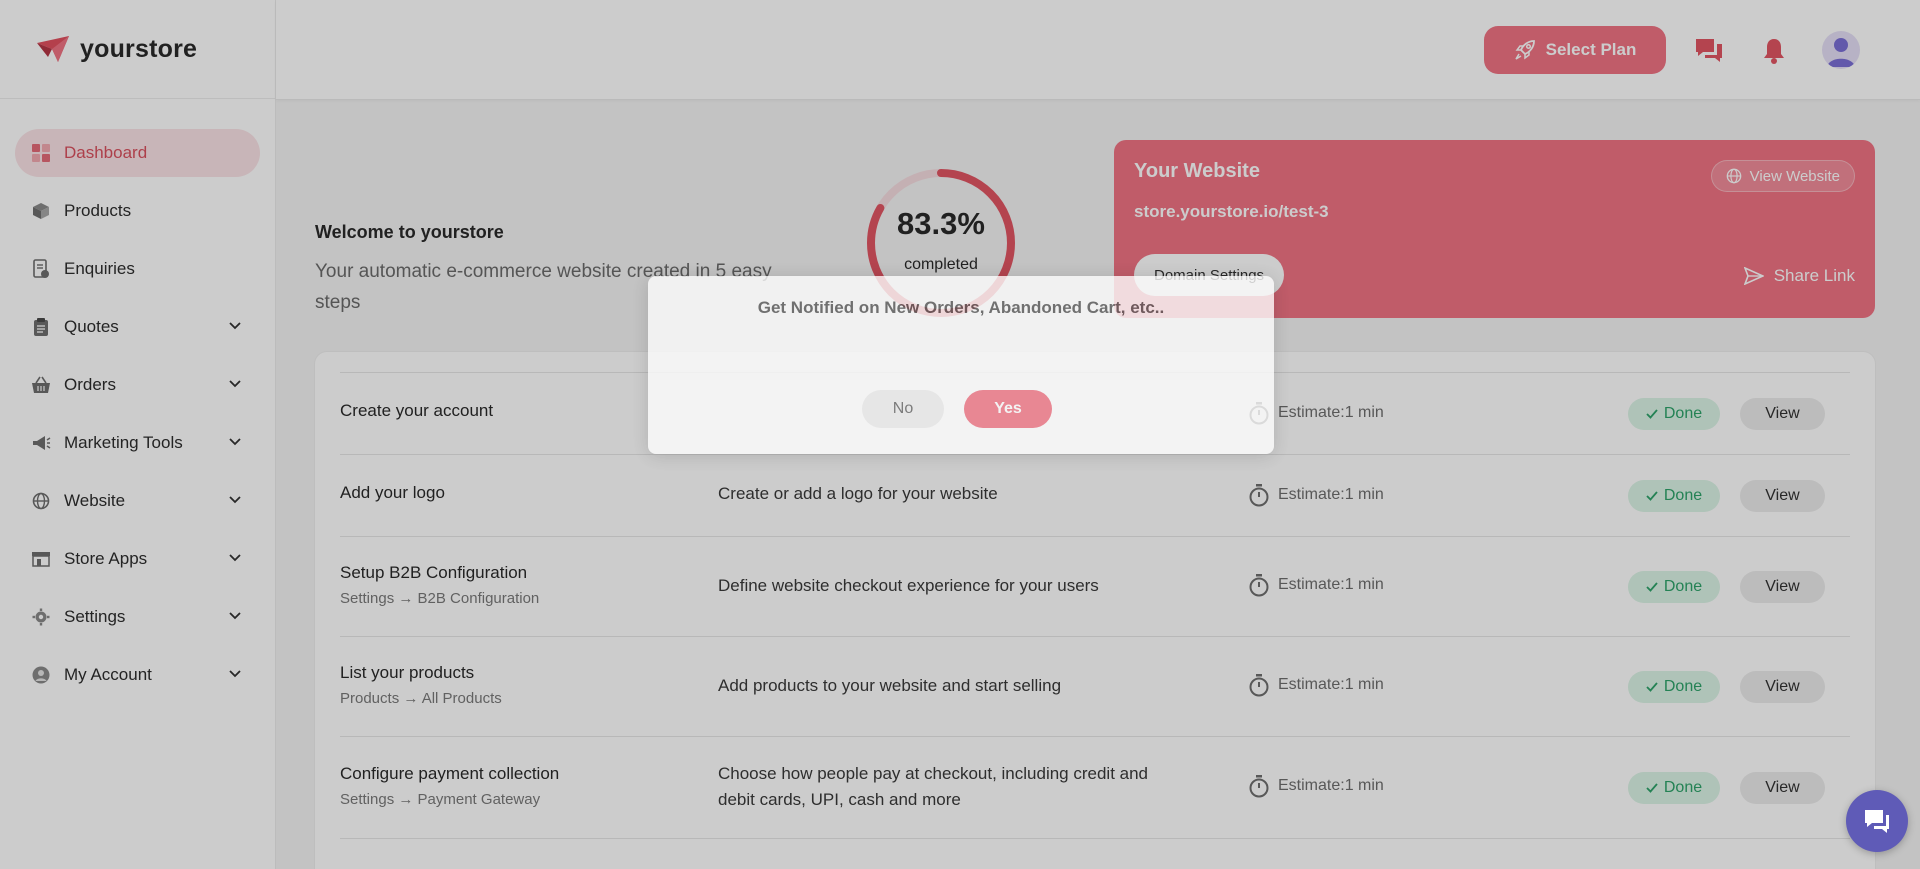  I want to click on notify-no-button: No, so click(903, 409).